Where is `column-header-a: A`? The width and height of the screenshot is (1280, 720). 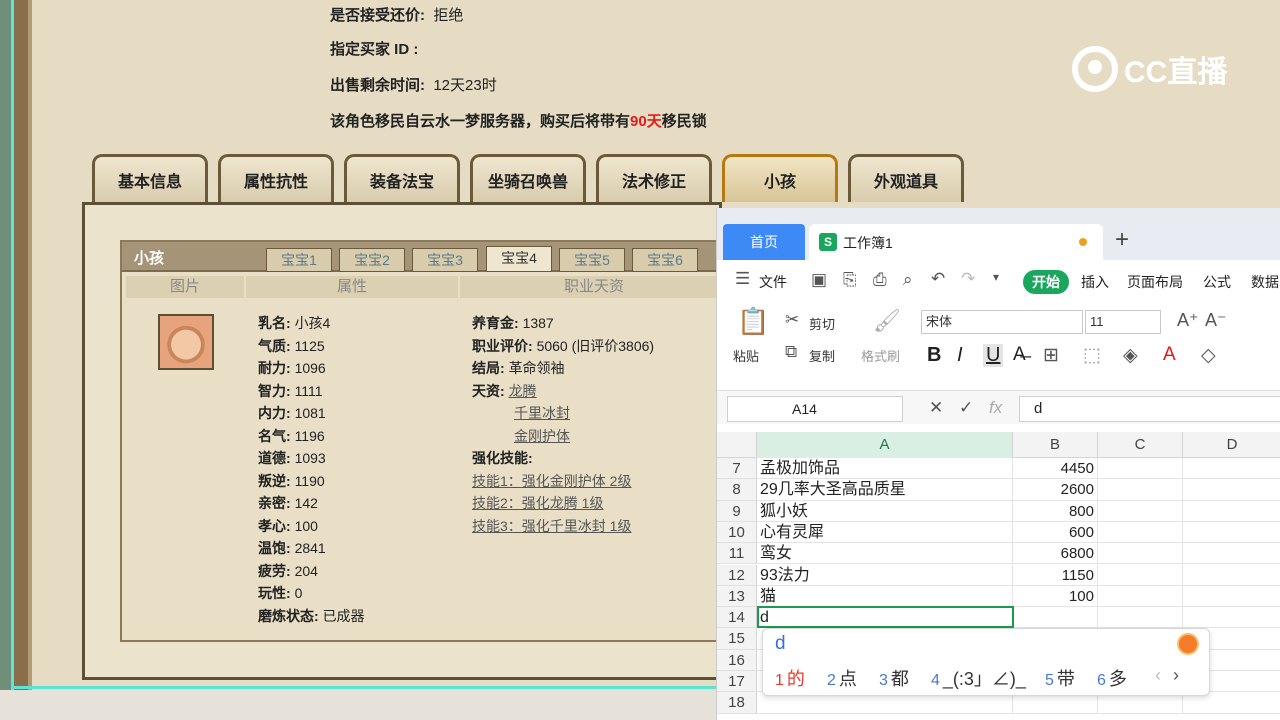
column-header-a: A is located at coordinates (885, 445).